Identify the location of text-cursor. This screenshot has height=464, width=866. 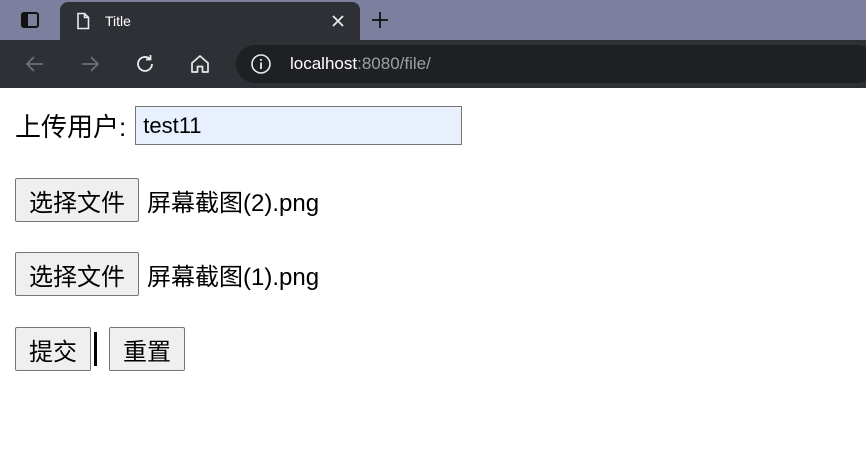
(95, 349).